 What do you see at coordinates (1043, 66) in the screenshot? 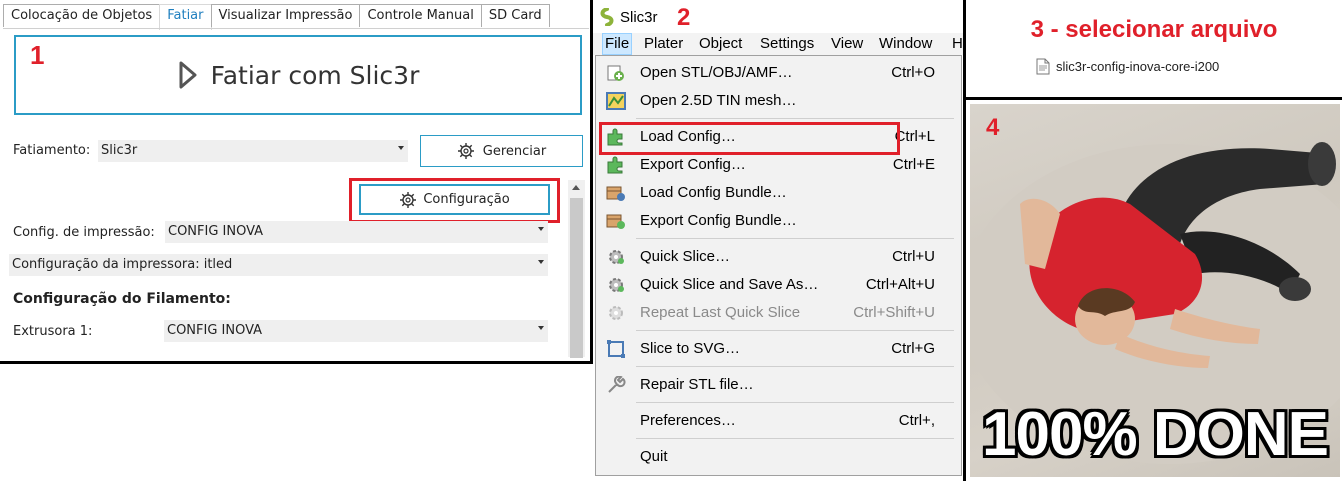
I see `file-icon` at bounding box center [1043, 66].